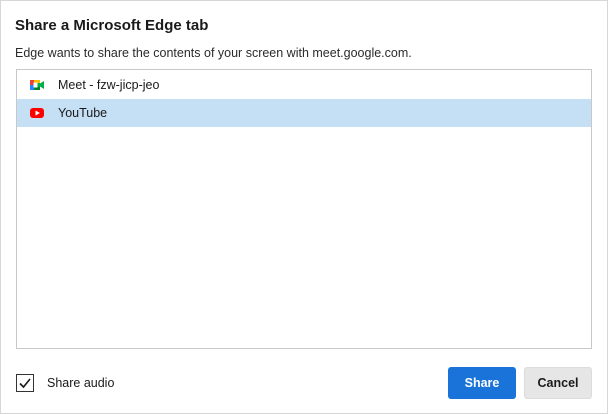 The image size is (608, 414). Describe the element at coordinates (112, 25) in the screenshot. I see `dialog-title: Share a Microsoft Edge tab` at that location.